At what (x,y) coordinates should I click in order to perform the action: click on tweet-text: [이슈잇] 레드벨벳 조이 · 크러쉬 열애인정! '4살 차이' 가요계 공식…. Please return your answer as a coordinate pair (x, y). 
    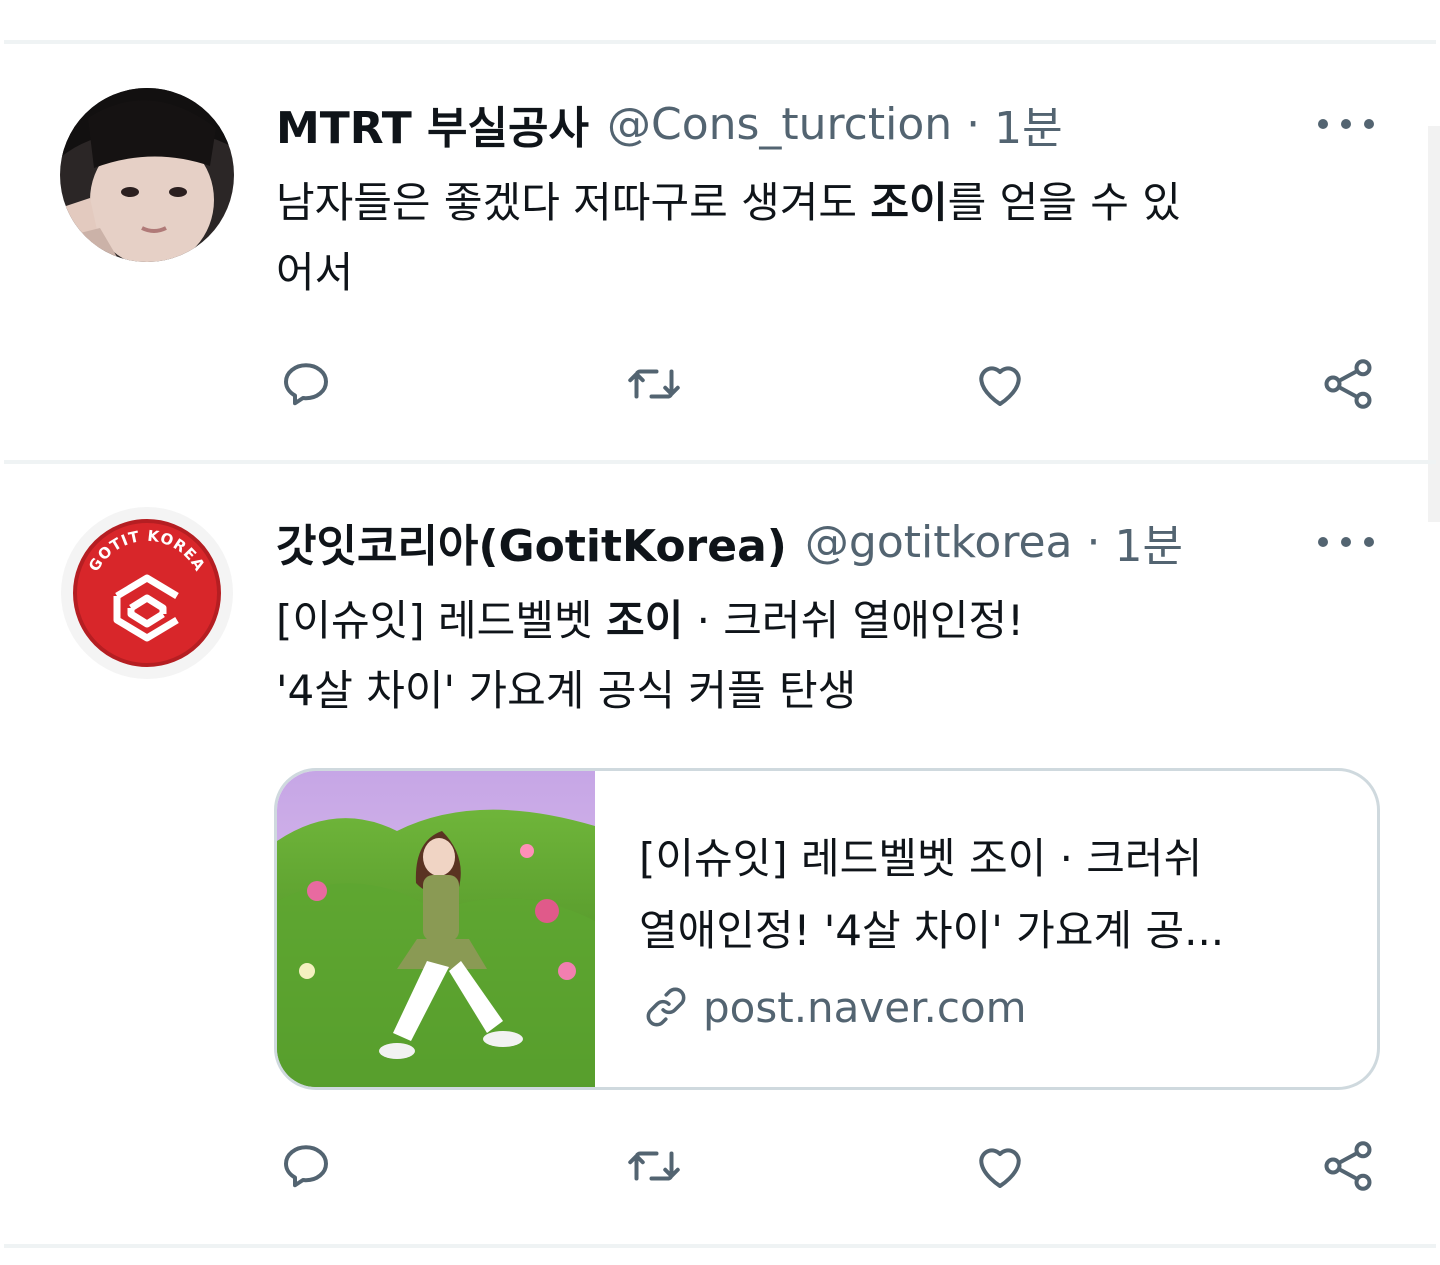
    Looking at the image, I should click on (650, 656).